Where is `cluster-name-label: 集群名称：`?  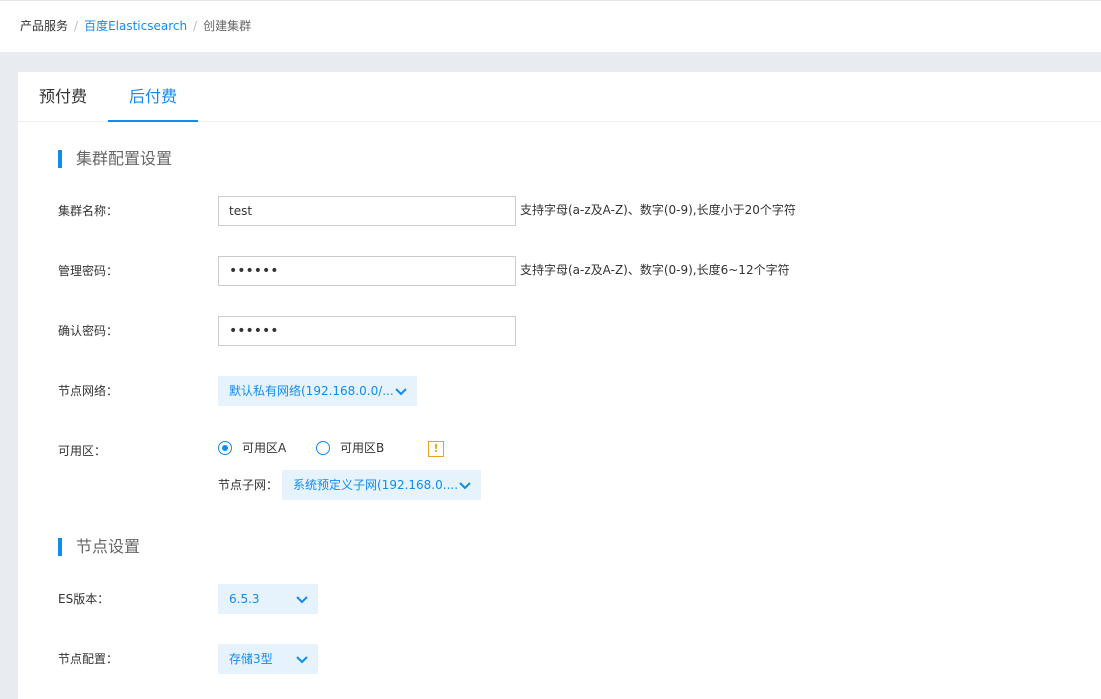 cluster-name-label: 集群名称： is located at coordinates (88, 211).